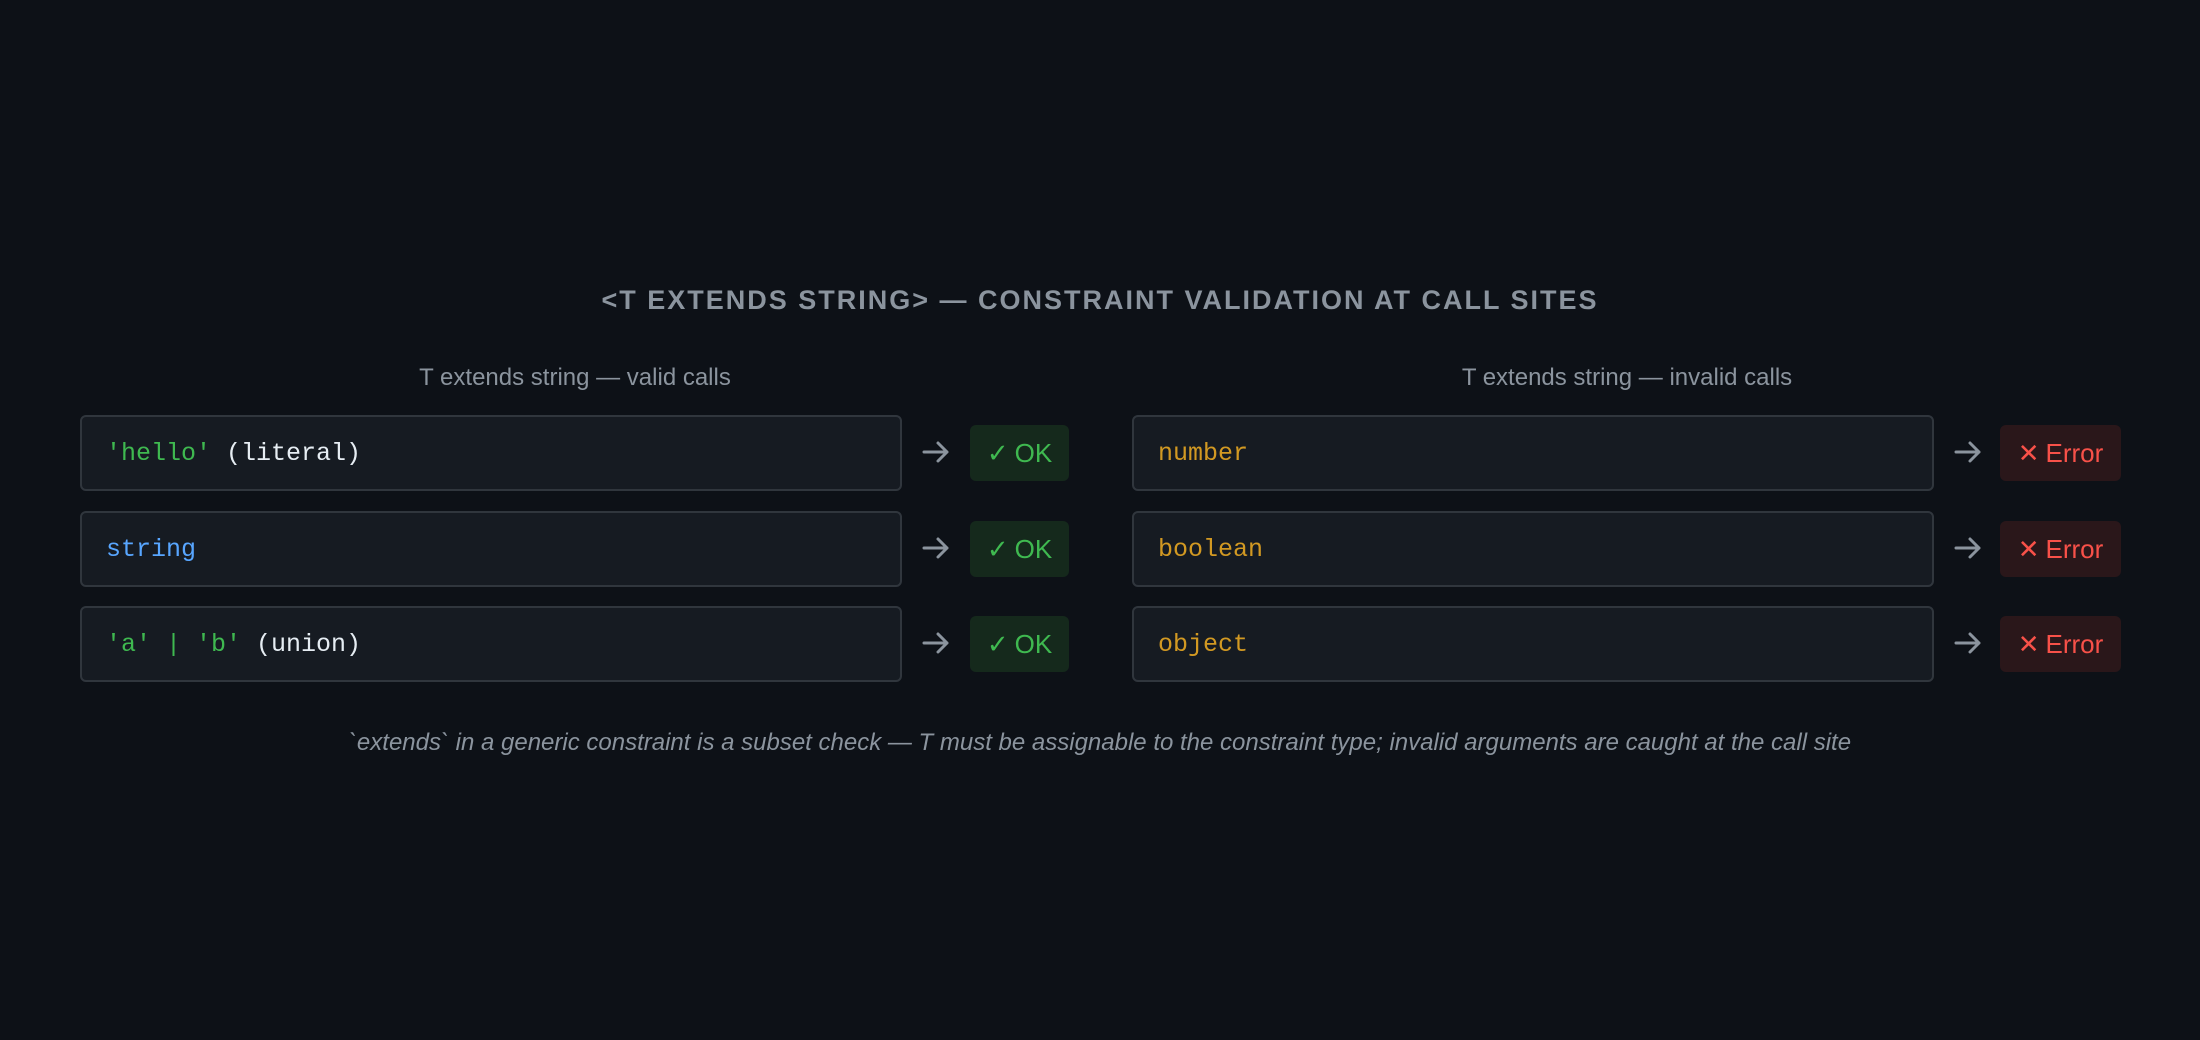  I want to click on valid-call-row: 'a' | 'b' (union) ✓ OK, so click(575, 644).